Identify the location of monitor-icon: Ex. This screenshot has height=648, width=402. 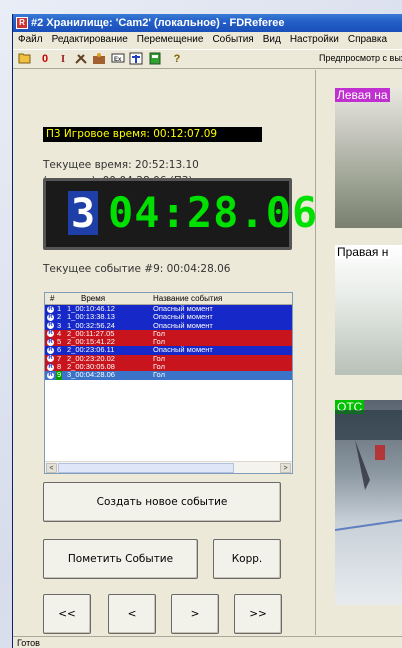
(118, 59).